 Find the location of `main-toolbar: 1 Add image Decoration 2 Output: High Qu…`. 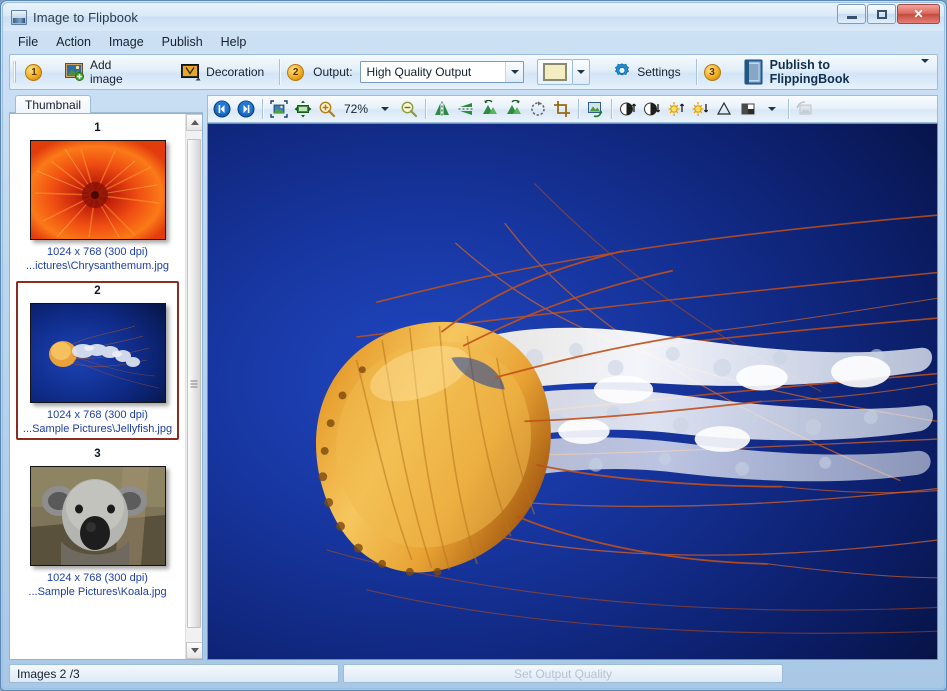

main-toolbar: 1 Add image Decoration 2 Output: High Qu… is located at coordinates (473, 72).